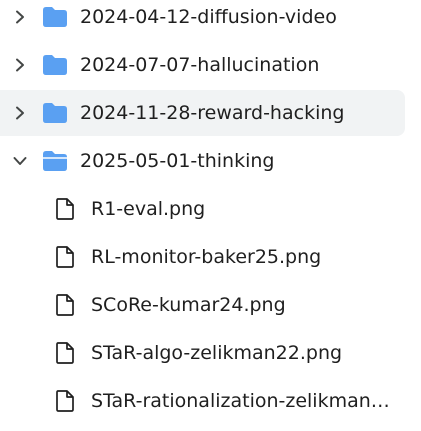 The height and width of the screenshot is (431, 421). What do you see at coordinates (208, 17) in the screenshot?
I see `folder-name: 2024-04-12-diffusion-video` at bounding box center [208, 17].